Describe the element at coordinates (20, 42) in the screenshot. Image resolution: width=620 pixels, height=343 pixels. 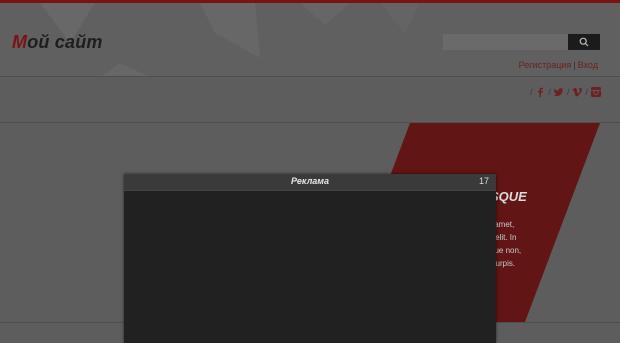
I see `logo-first-letter: М` at that location.